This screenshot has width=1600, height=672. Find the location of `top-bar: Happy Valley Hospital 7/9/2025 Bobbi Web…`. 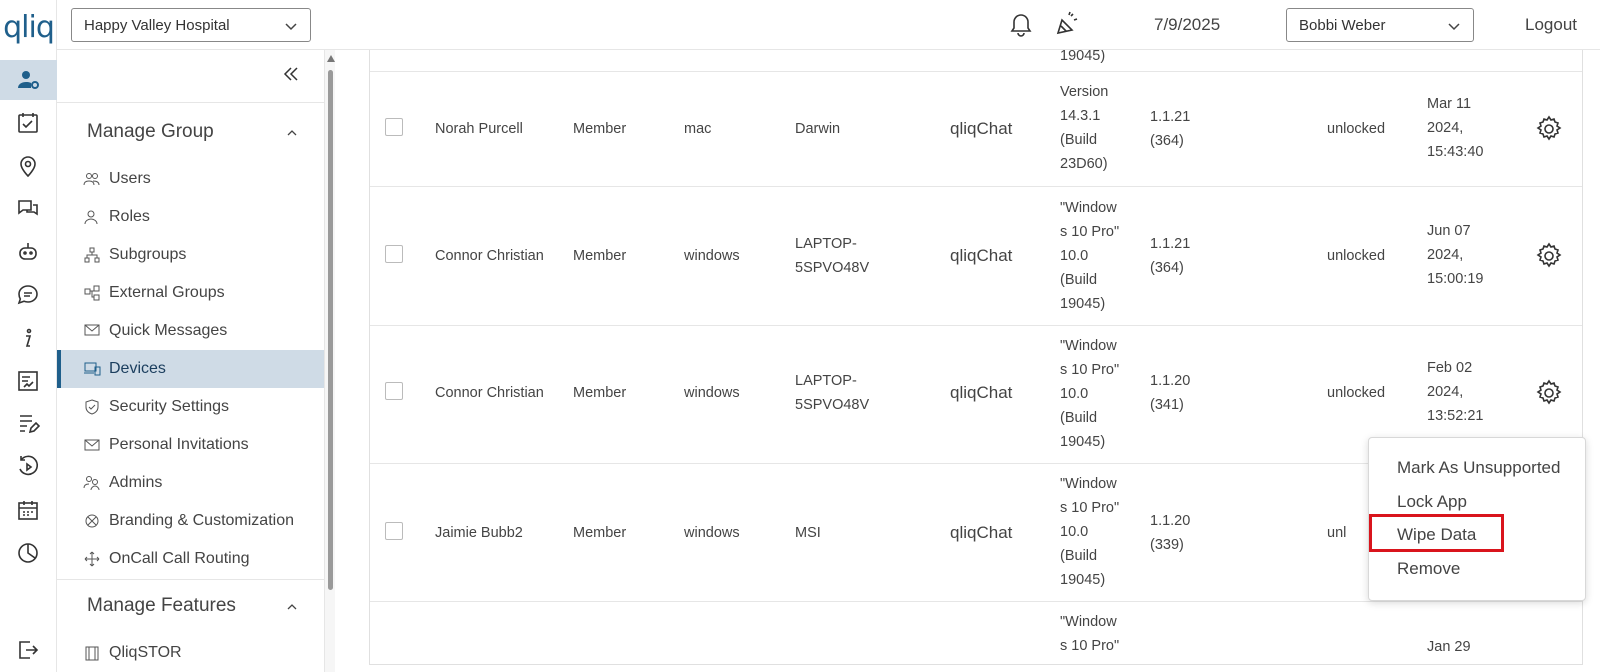

top-bar: Happy Valley Hospital 7/9/2025 Bobbi Web… is located at coordinates (828, 25).